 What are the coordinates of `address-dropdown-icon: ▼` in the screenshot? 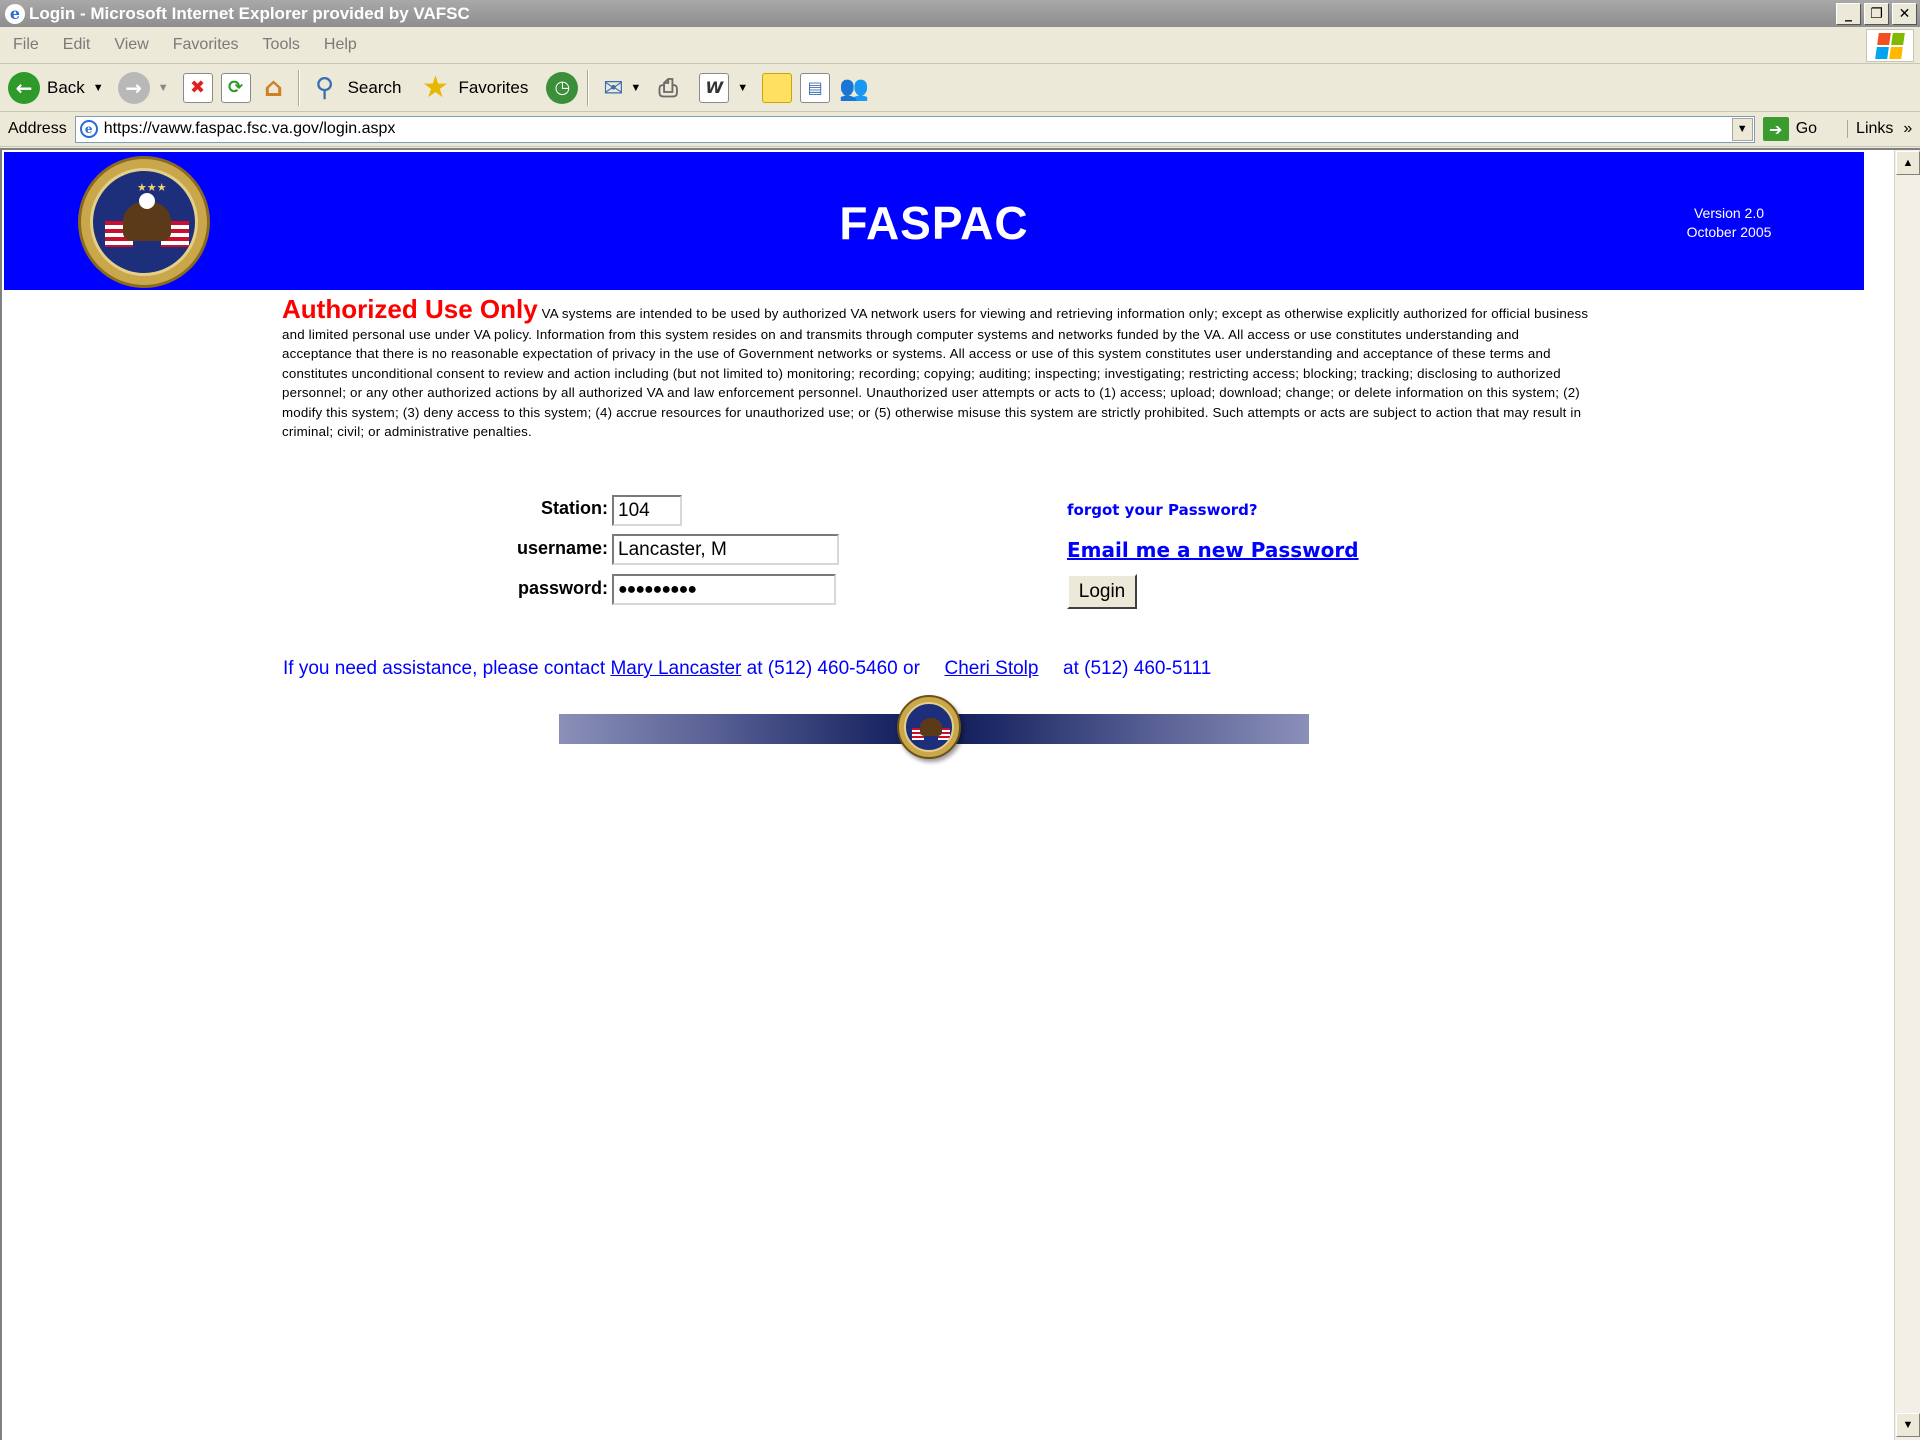 It's located at (1742, 129).